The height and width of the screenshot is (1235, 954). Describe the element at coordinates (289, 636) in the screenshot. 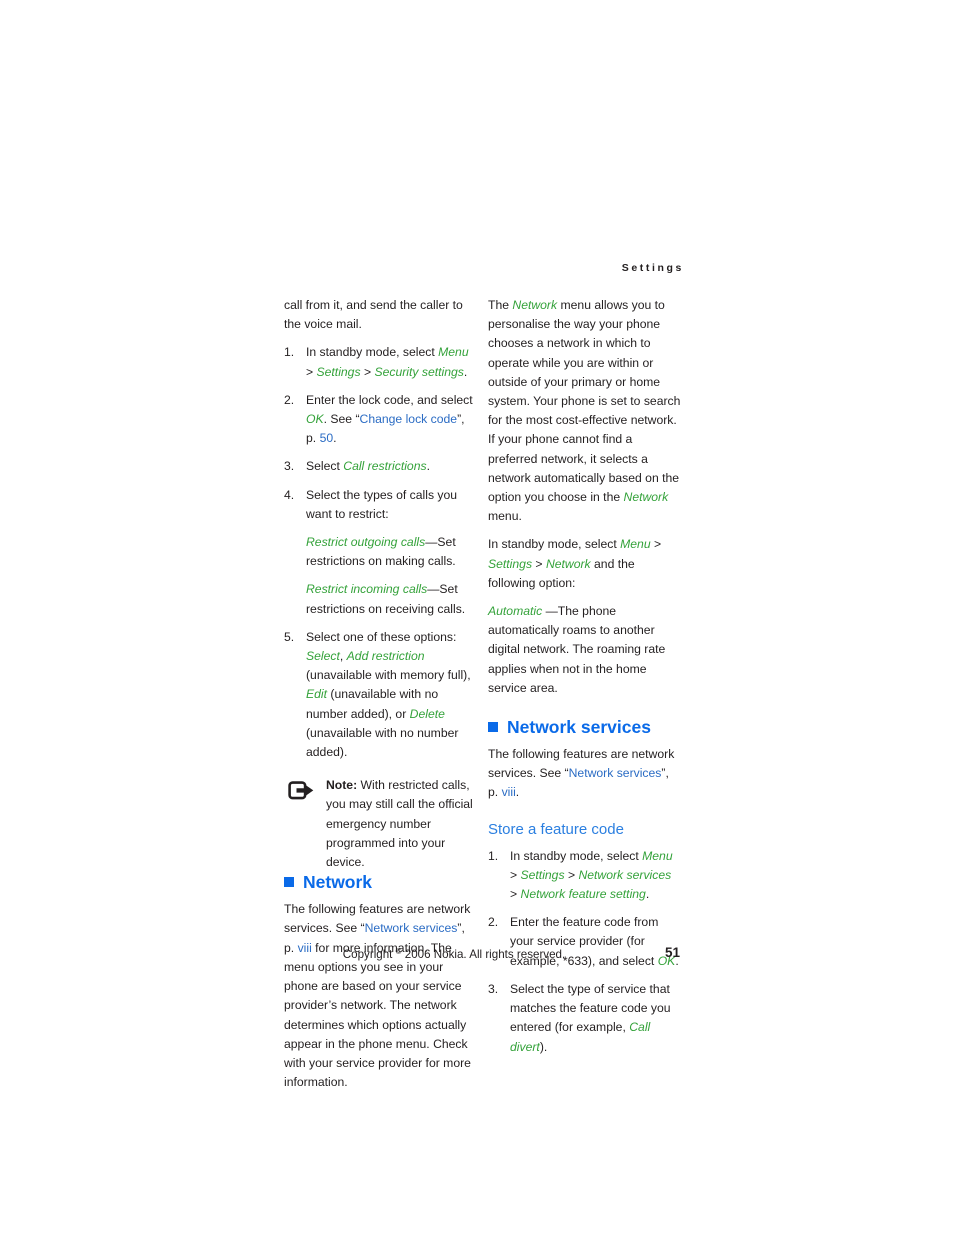

I see `step-number: 5.` at that location.